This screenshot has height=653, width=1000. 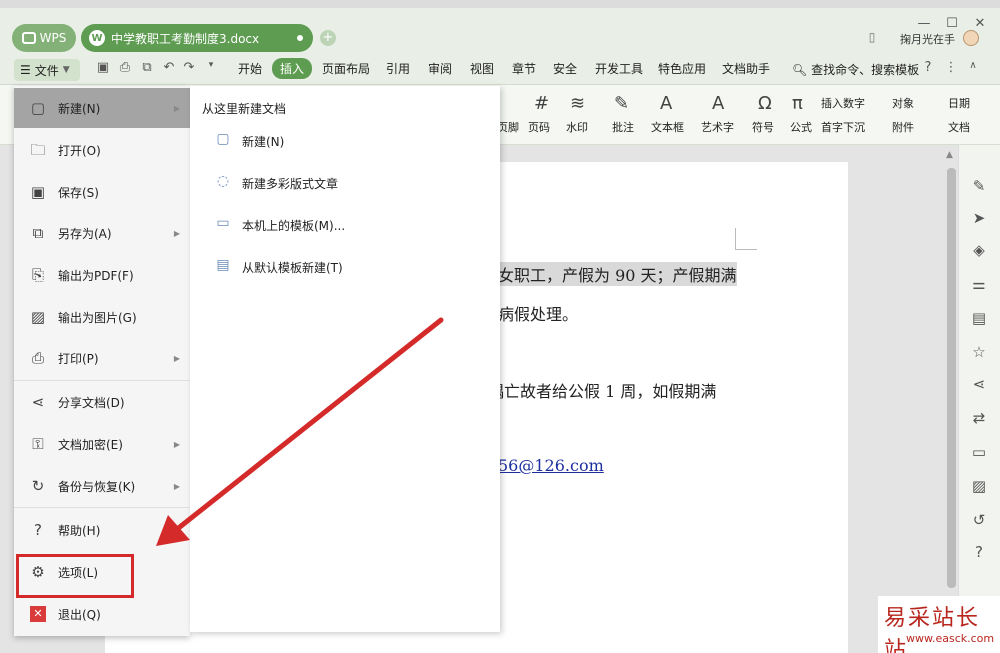 What do you see at coordinates (85, 233) in the screenshot?
I see `menu-item-label: 另存为(A)` at bounding box center [85, 233].